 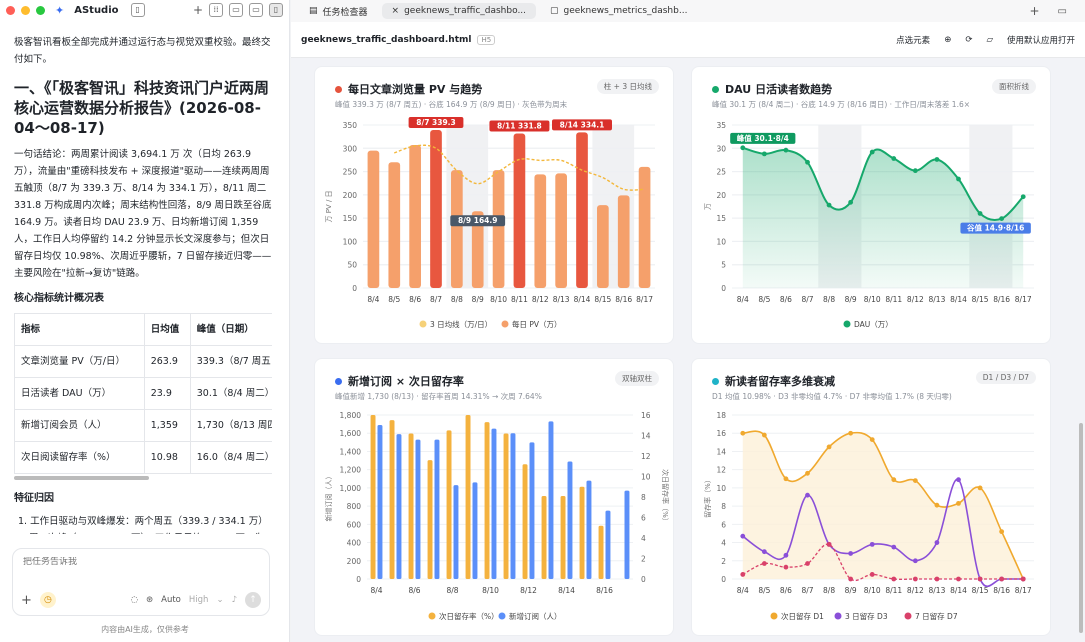 I want to click on legend-label: 7 日留存 D7, so click(x=936, y=616).